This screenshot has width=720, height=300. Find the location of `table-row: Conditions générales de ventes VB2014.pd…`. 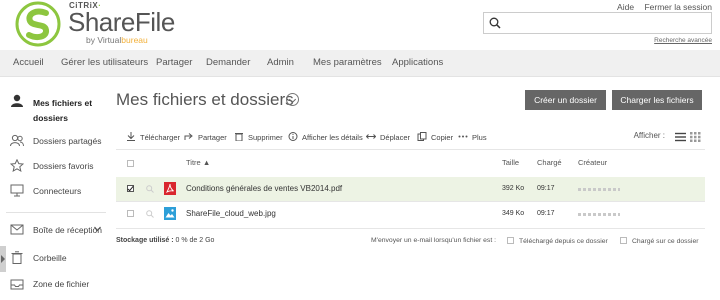

table-row: Conditions générales de ventes VB2014.pd… is located at coordinates (410, 189).